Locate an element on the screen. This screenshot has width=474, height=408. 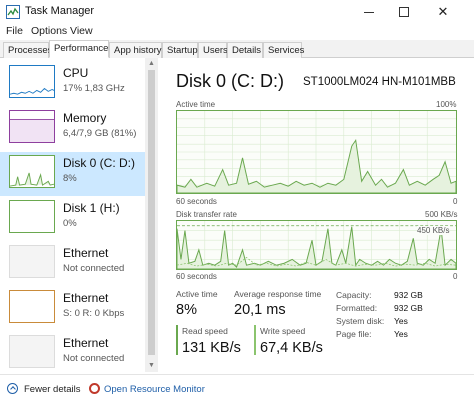
write-speed-bar is located at coordinates (255, 340).